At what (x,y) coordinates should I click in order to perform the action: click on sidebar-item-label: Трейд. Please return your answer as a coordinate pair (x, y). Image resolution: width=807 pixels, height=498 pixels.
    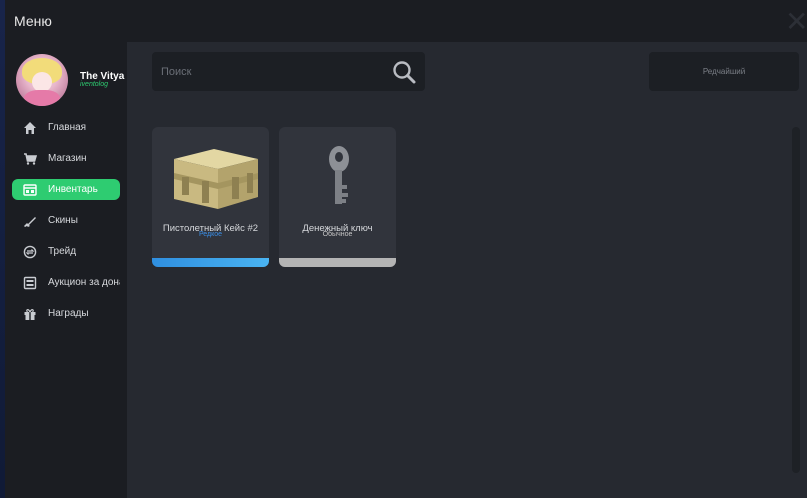
    Looking at the image, I should click on (62, 251).